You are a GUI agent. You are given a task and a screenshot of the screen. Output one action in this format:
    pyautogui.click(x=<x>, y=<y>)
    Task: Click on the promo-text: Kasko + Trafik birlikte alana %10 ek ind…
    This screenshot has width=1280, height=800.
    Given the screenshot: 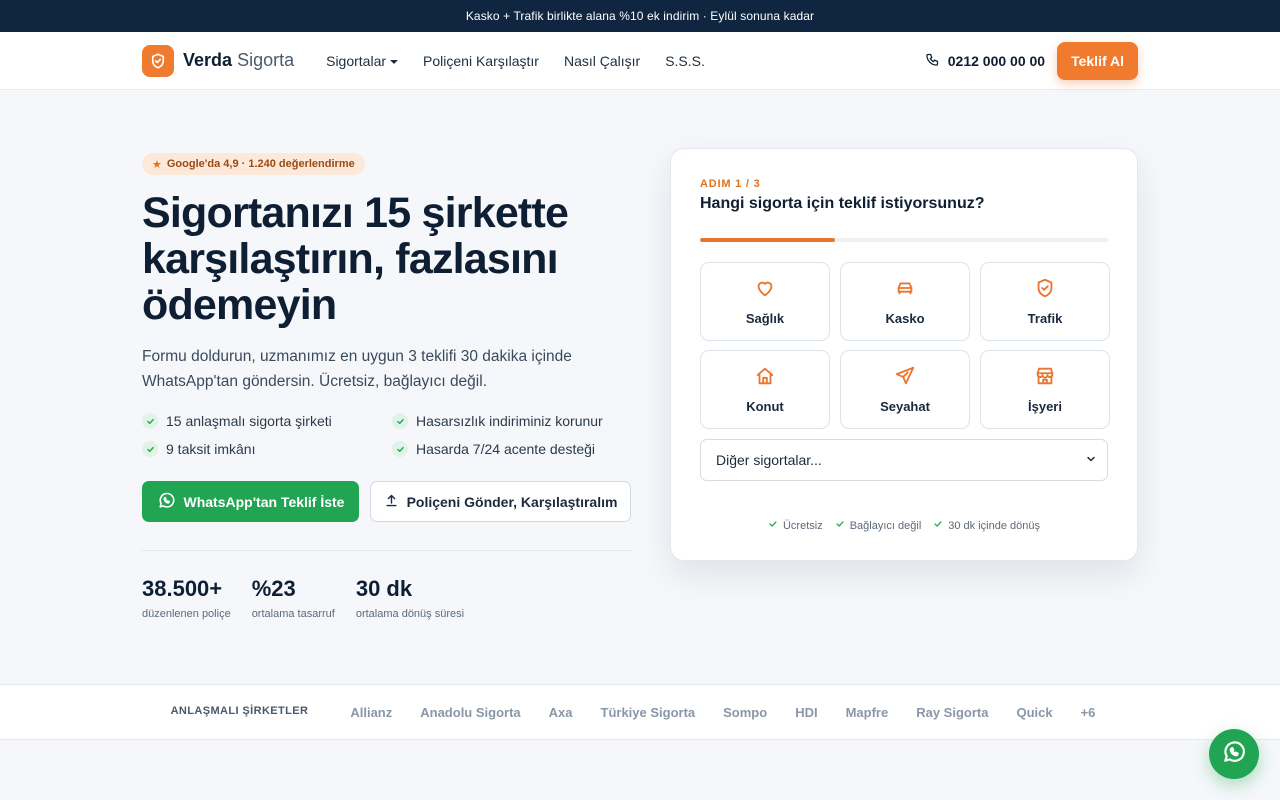 What is the action you would take?
    pyautogui.click(x=640, y=16)
    